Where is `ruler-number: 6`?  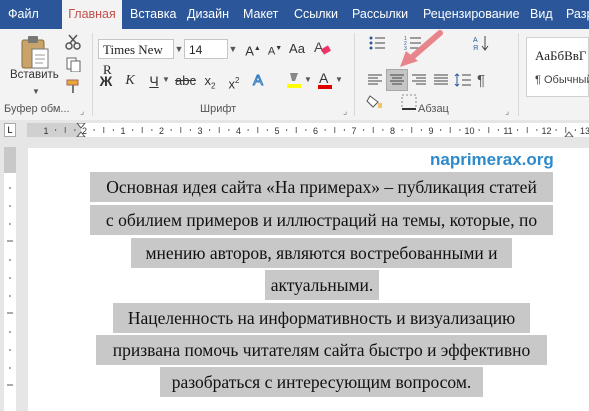
ruler-number: 6 is located at coordinates (315, 131).